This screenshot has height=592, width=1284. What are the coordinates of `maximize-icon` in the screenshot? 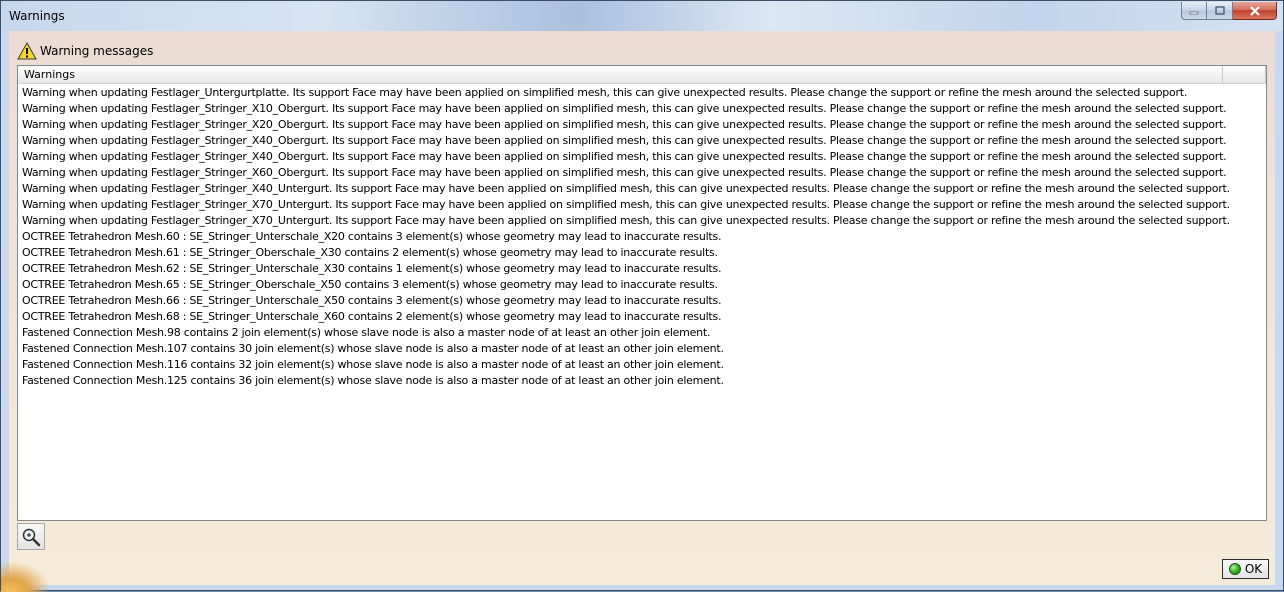 It's located at (1219, 10).